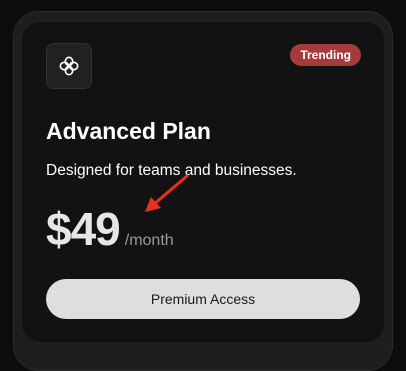  Describe the element at coordinates (83, 229) in the screenshot. I see `price-amount: $49` at that location.